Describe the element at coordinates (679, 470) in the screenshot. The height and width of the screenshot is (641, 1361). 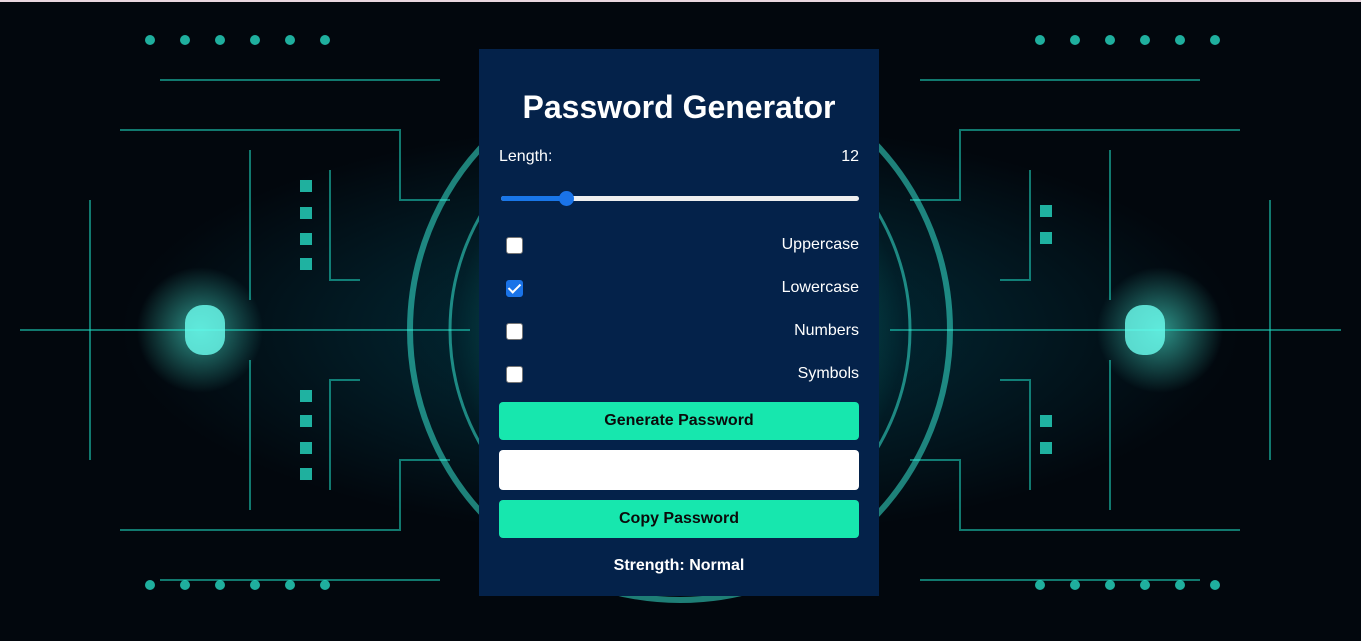
I see `password-output-field` at that location.